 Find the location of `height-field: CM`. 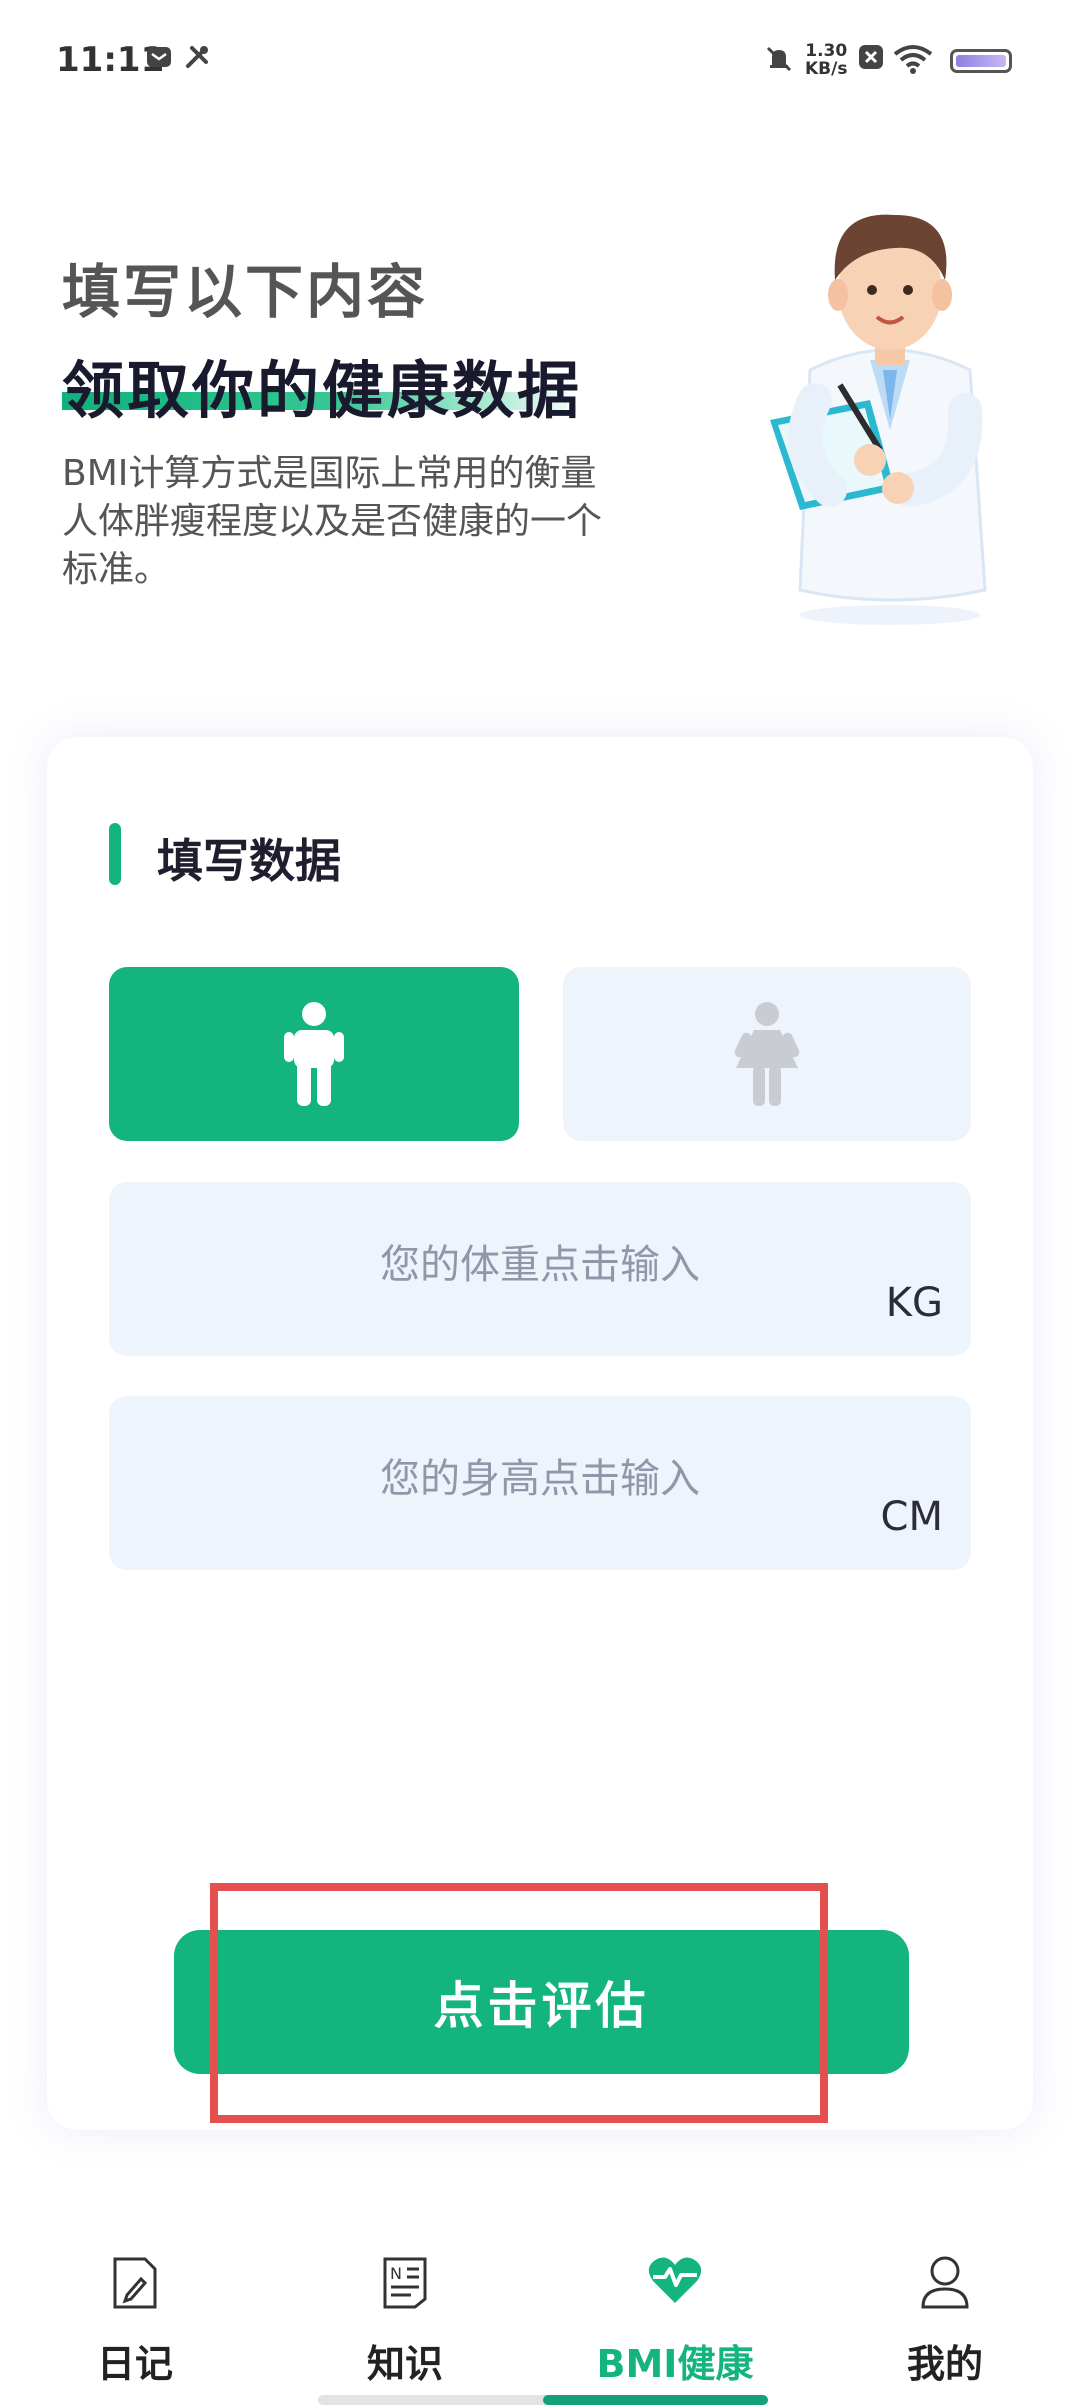

height-field: CM is located at coordinates (540, 1483).